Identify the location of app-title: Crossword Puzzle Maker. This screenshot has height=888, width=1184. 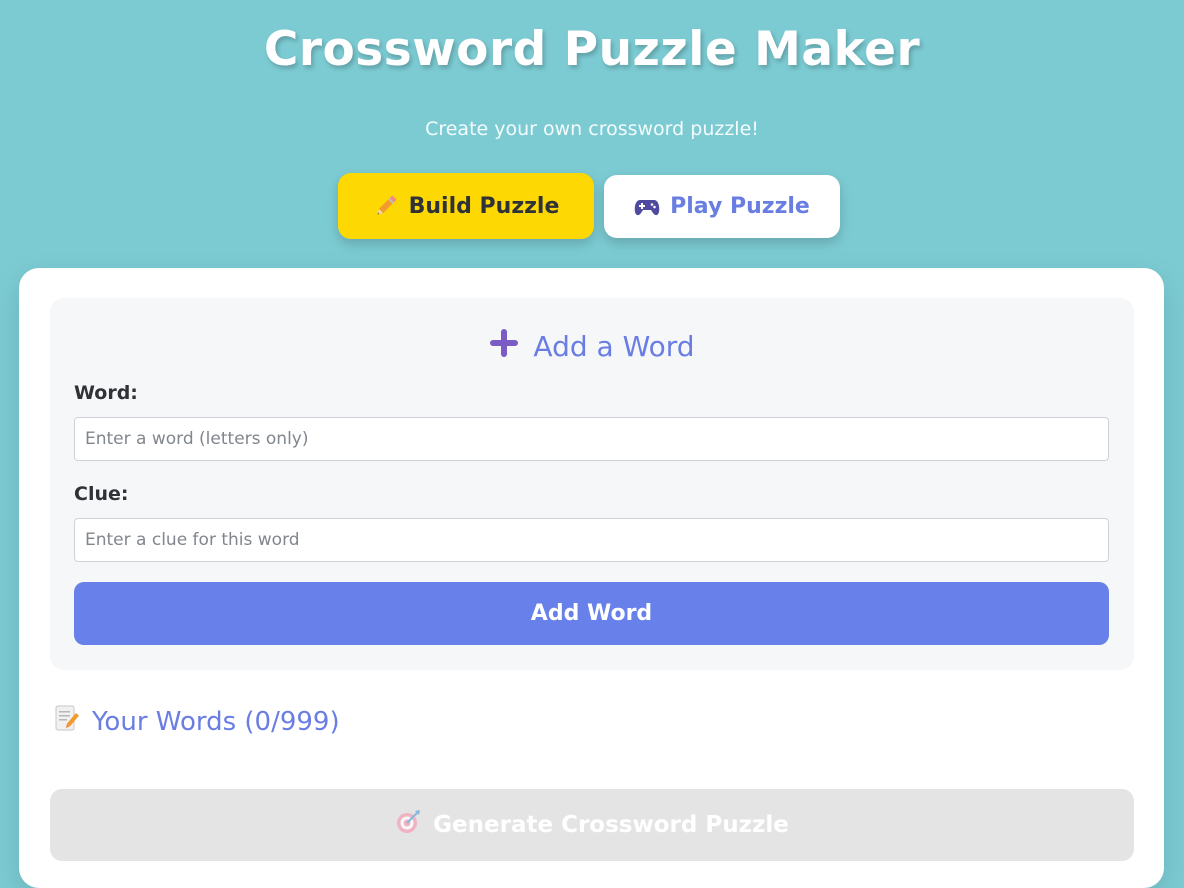
(592, 49).